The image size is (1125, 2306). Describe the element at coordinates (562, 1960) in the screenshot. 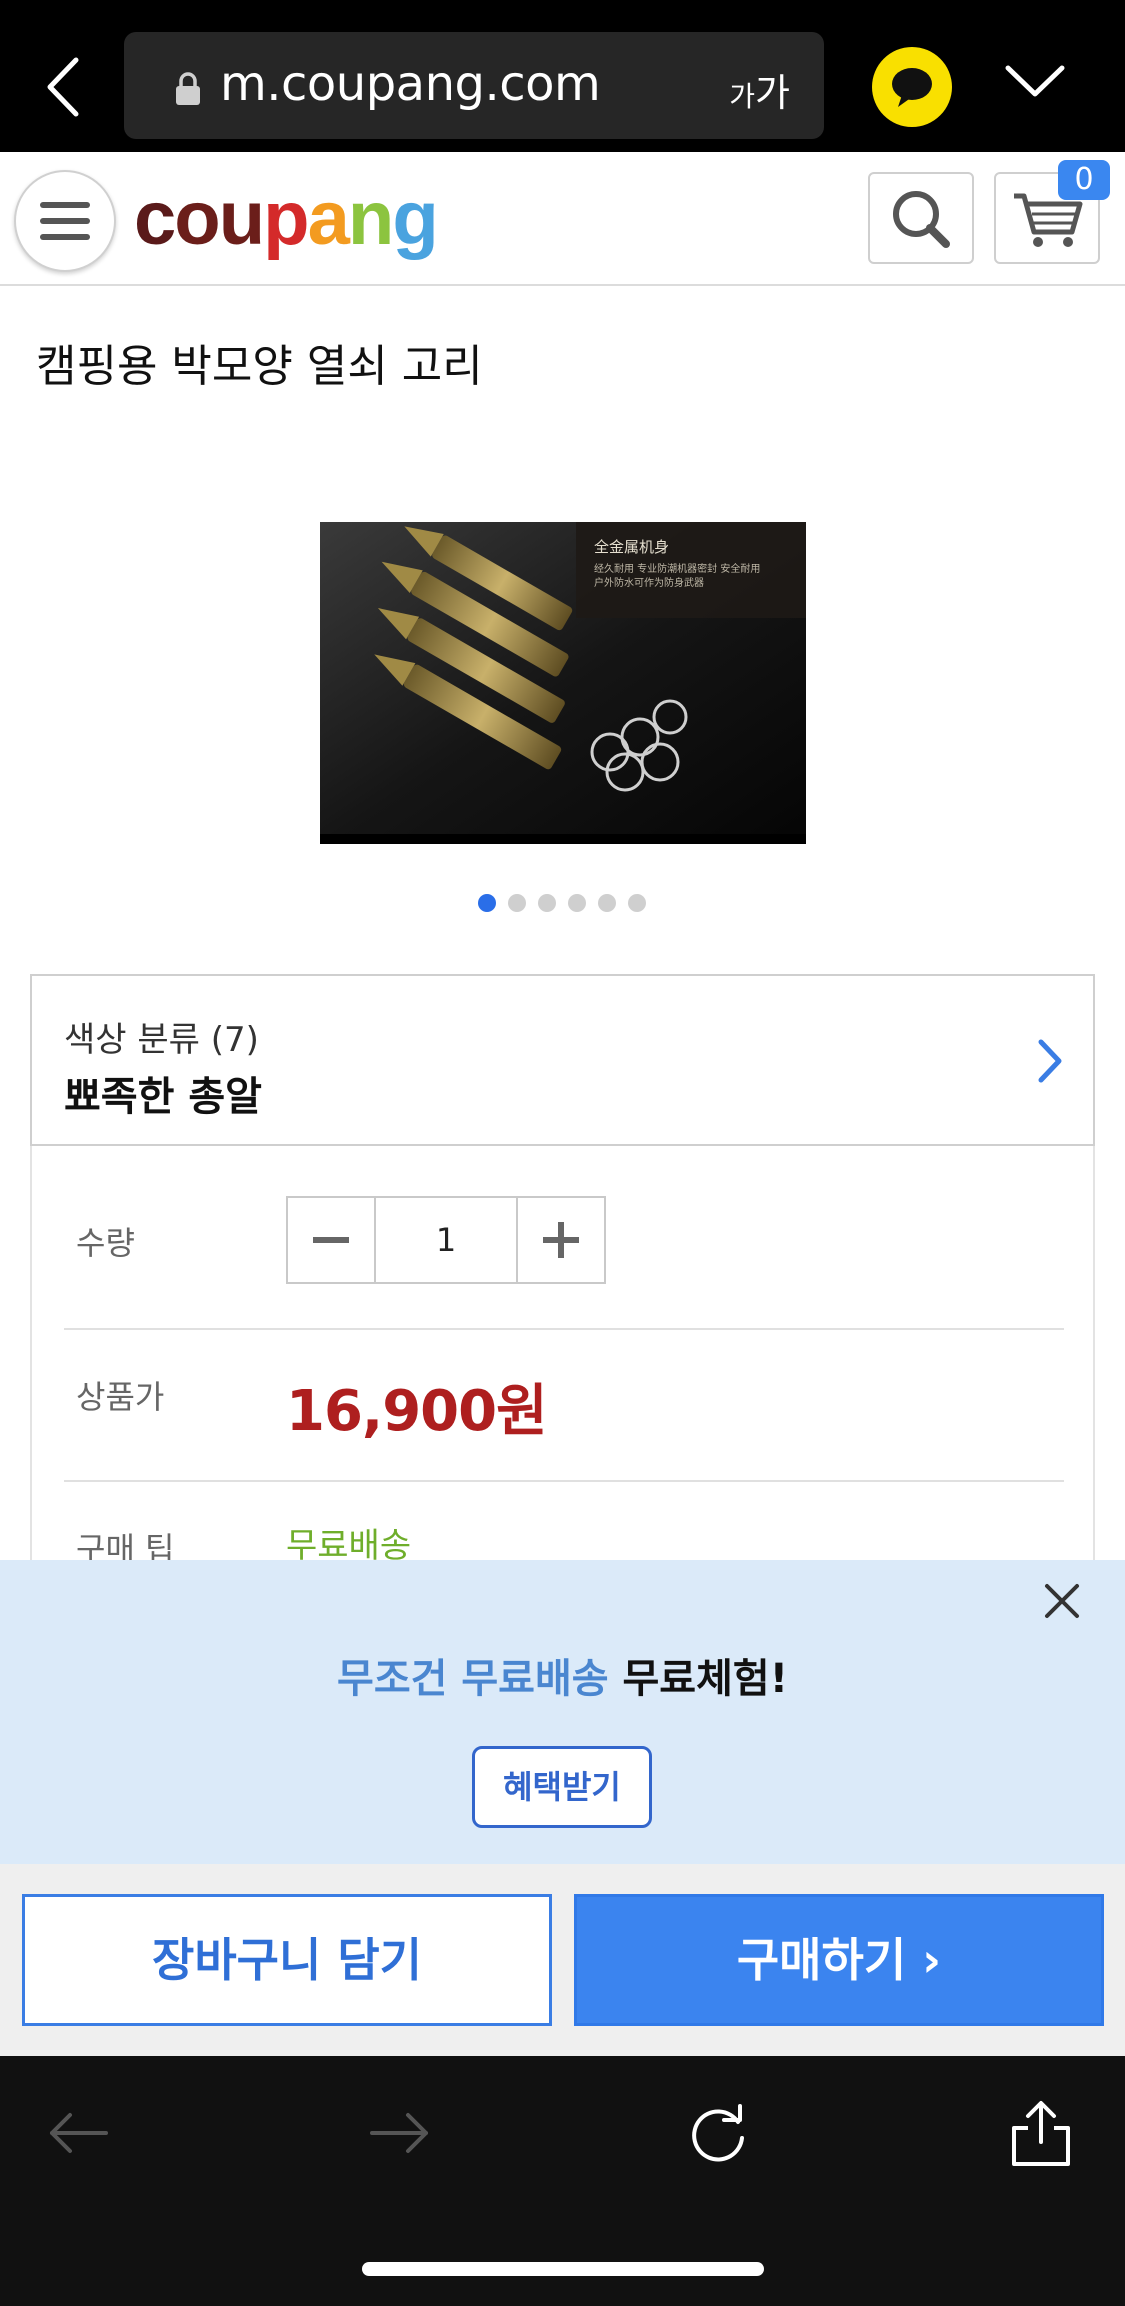

I see `purchase-action-bar: 장바구니 담기 구매하기 ›` at that location.